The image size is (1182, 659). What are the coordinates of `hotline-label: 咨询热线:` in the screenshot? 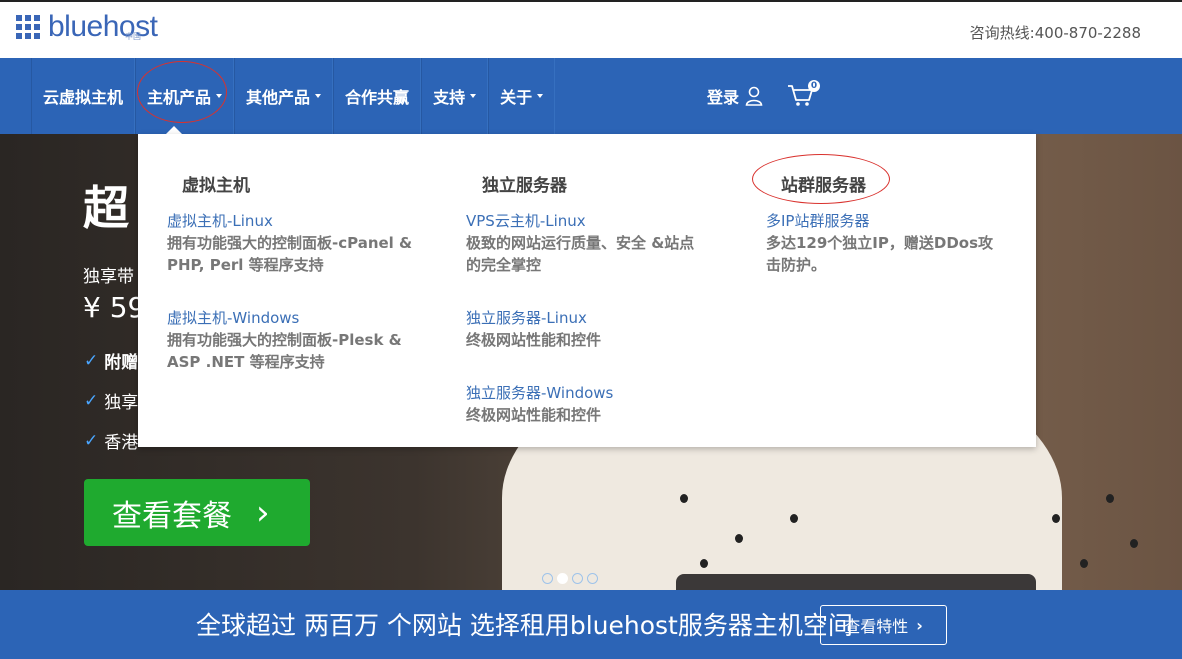 It's located at (1002, 33).